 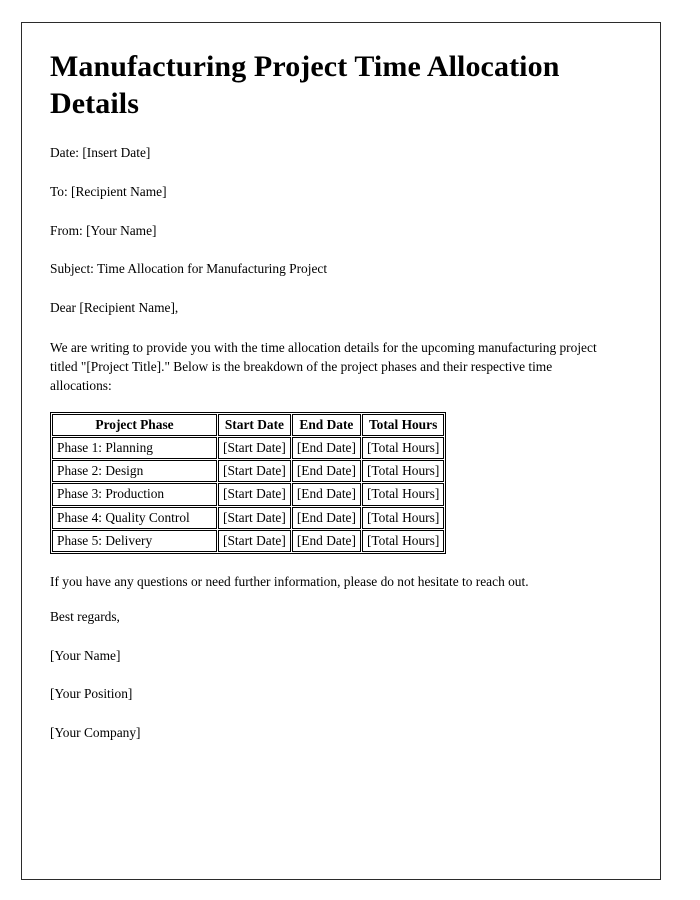 I want to click on signoff-best-regards: Best regards,, so click(x=85, y=617).